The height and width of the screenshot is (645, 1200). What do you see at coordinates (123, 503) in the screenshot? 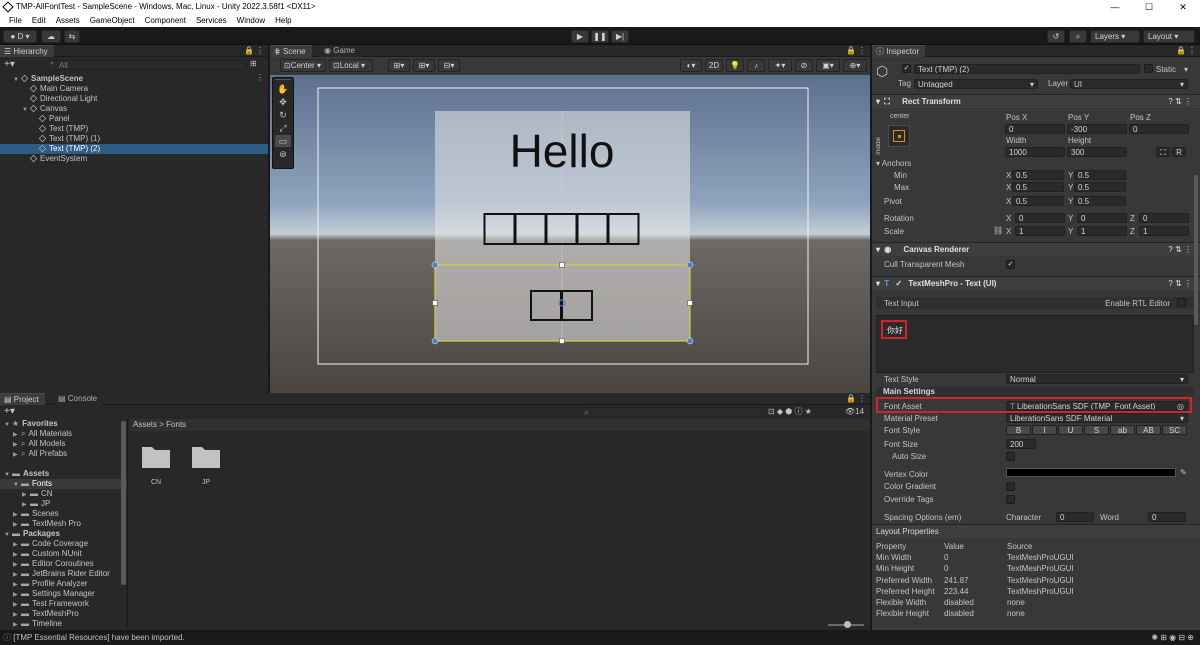
I see `project-tree-scrollbar` at bounding box center [123, 503].